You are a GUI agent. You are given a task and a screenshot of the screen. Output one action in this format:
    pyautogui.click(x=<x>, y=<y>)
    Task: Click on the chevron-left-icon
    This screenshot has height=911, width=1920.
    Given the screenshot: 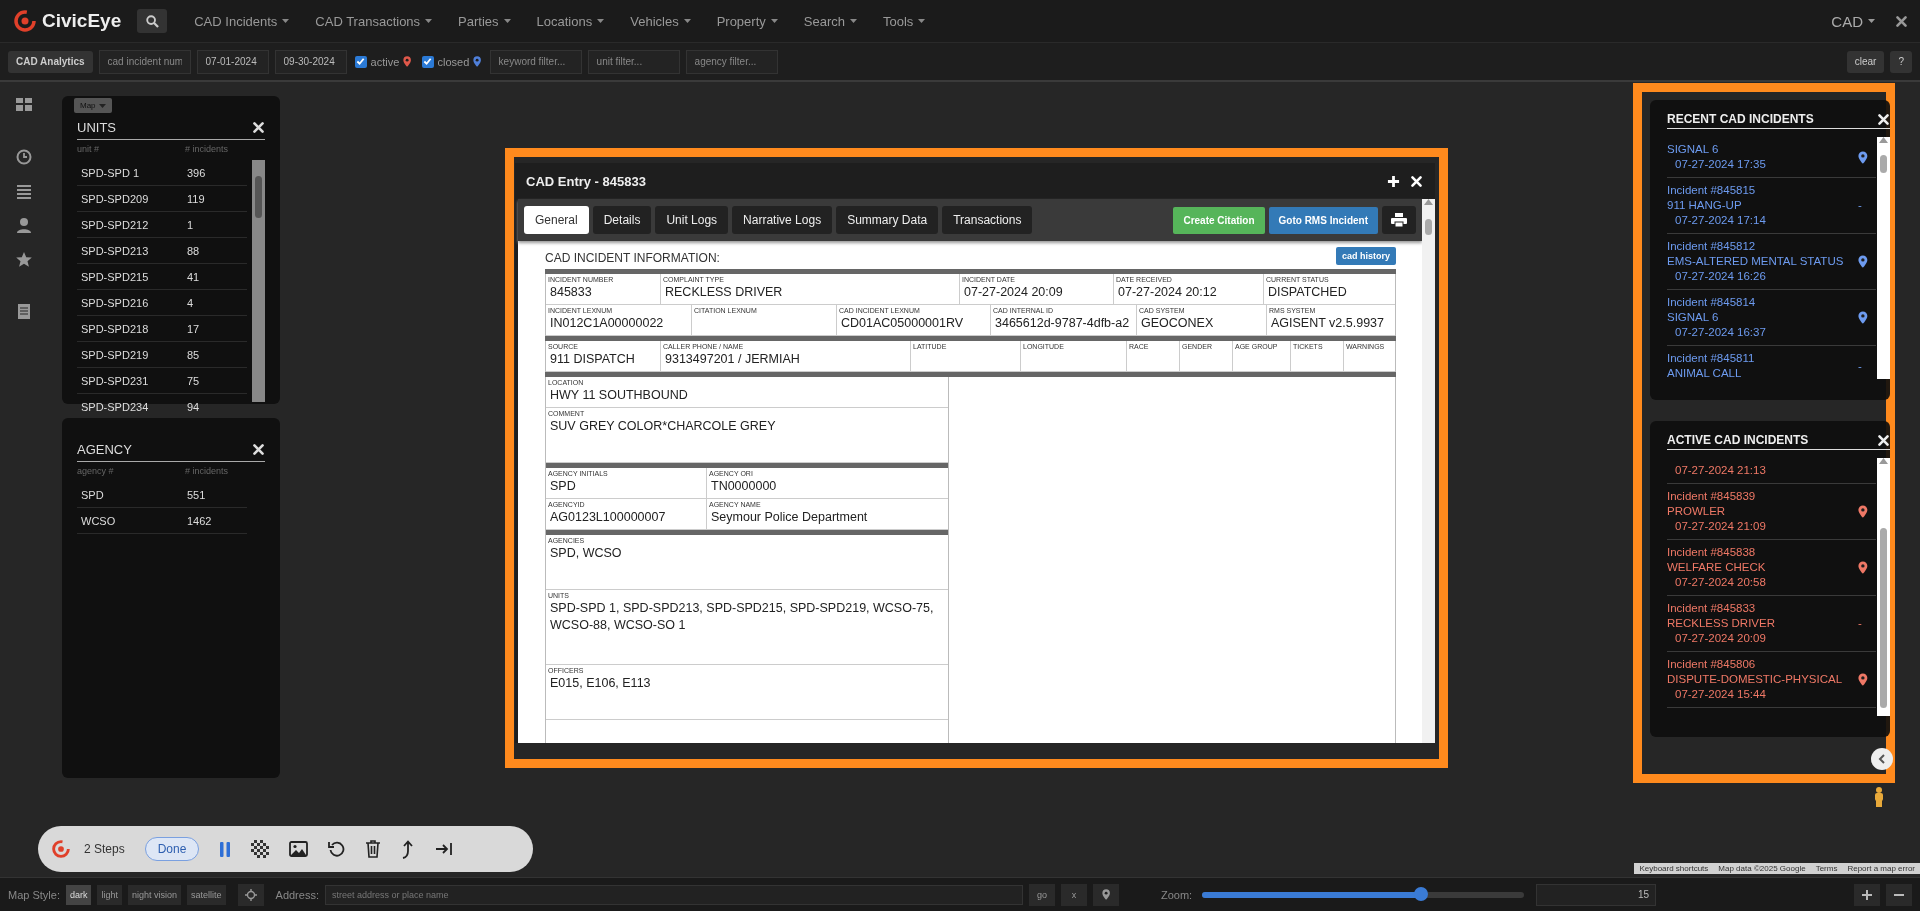 What is the action you would take?
    pyautogui.click(x=1882, y=759)
    